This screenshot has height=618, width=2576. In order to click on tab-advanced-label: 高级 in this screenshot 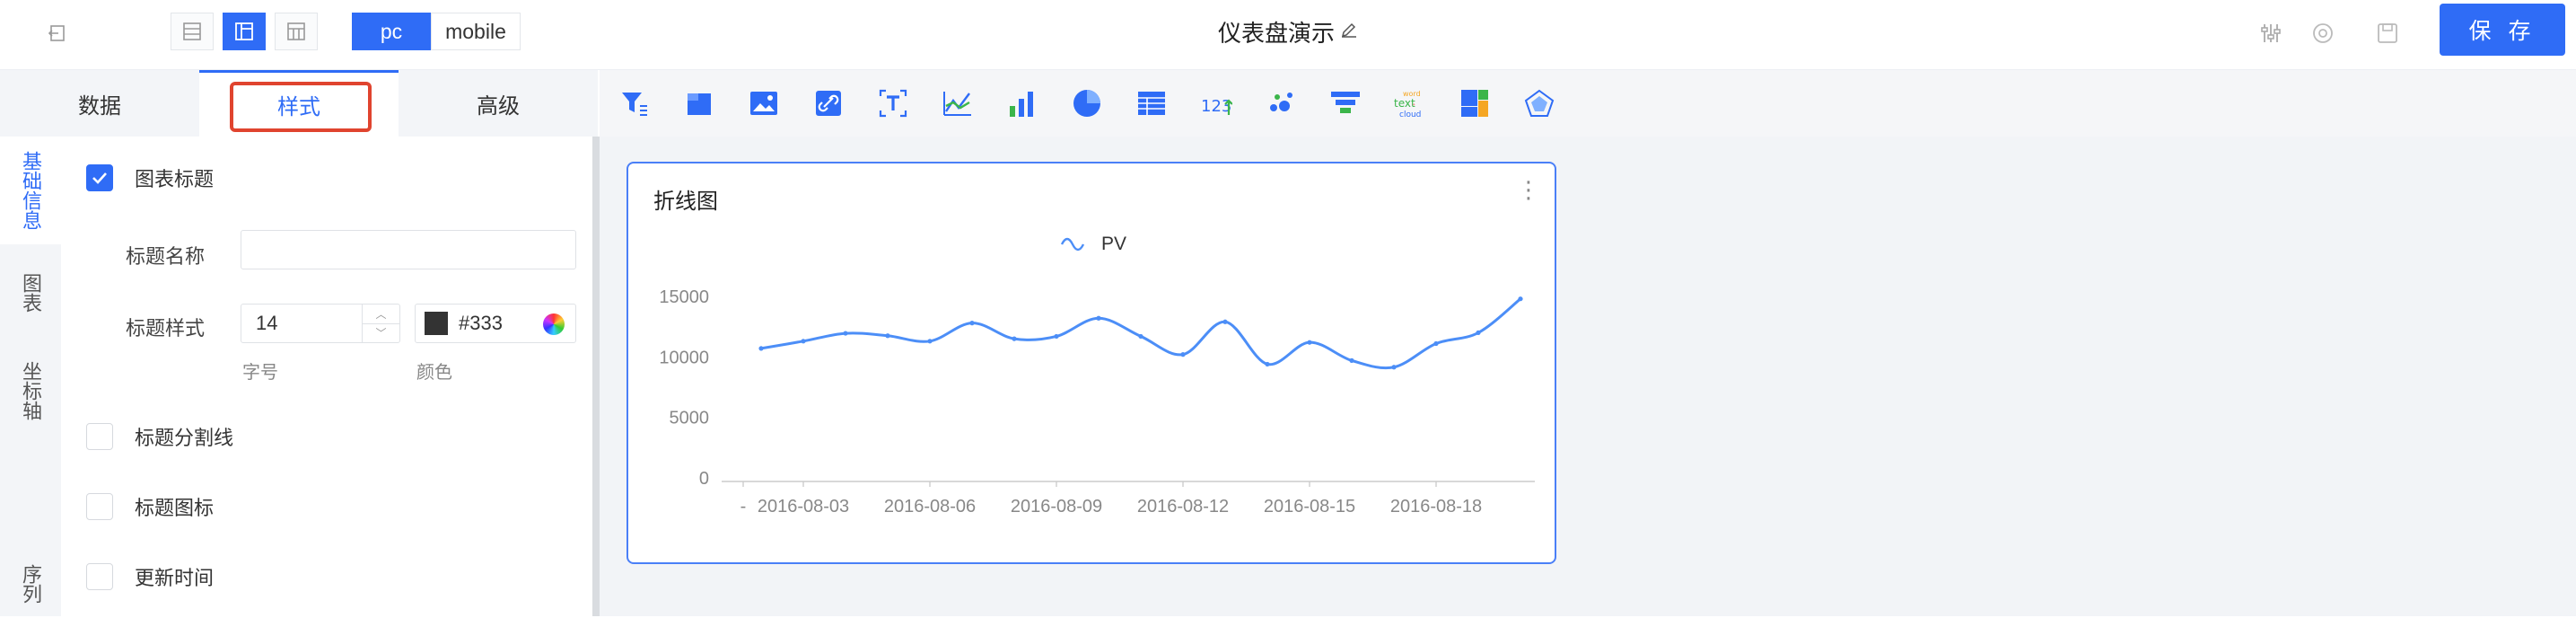, I will do `click(498, 106)`.